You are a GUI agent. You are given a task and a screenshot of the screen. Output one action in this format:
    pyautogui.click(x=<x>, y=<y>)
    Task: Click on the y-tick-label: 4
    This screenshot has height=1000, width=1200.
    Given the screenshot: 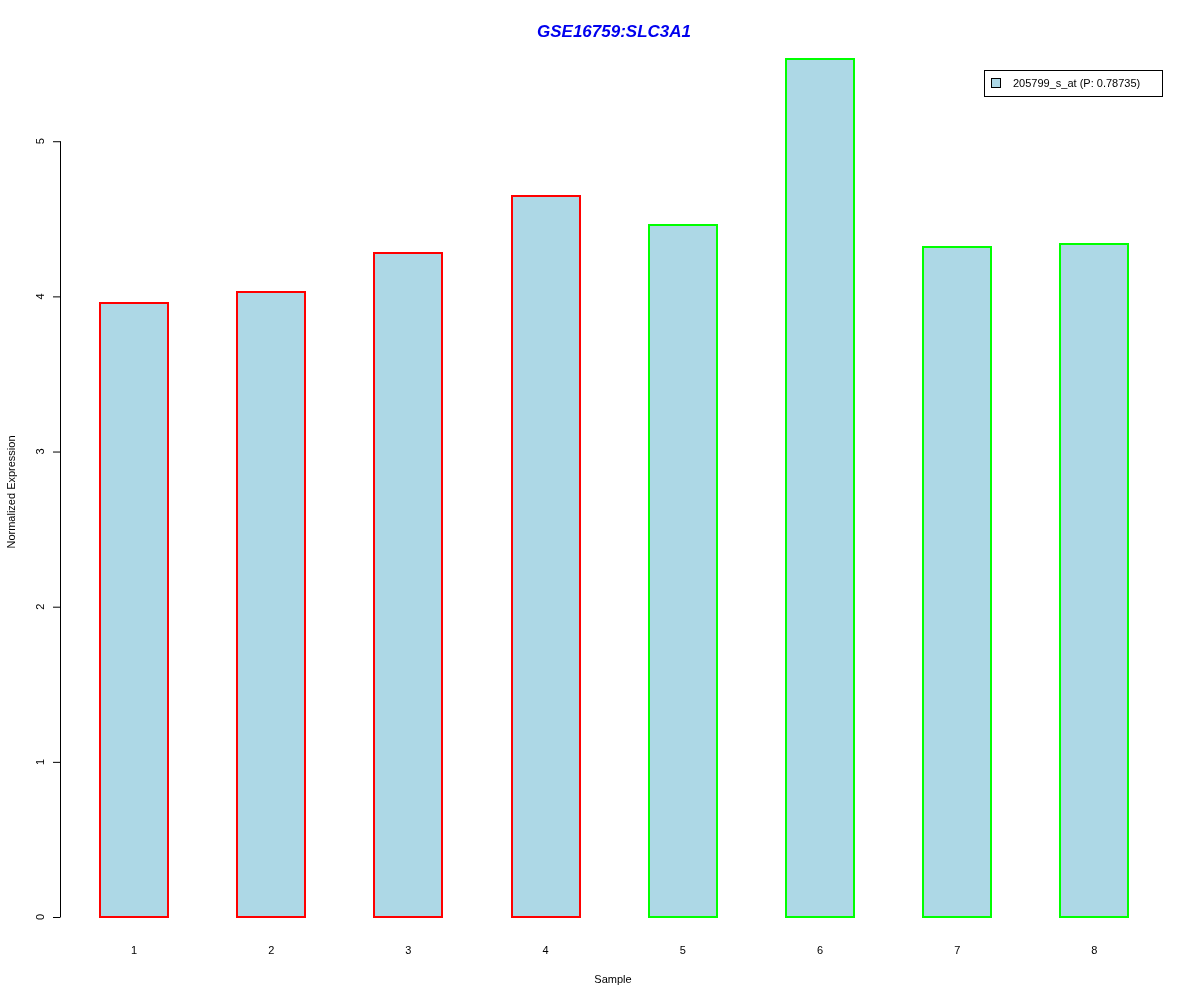 What is the action you would take?
    pyautogui.click(x=40, y=296)
    